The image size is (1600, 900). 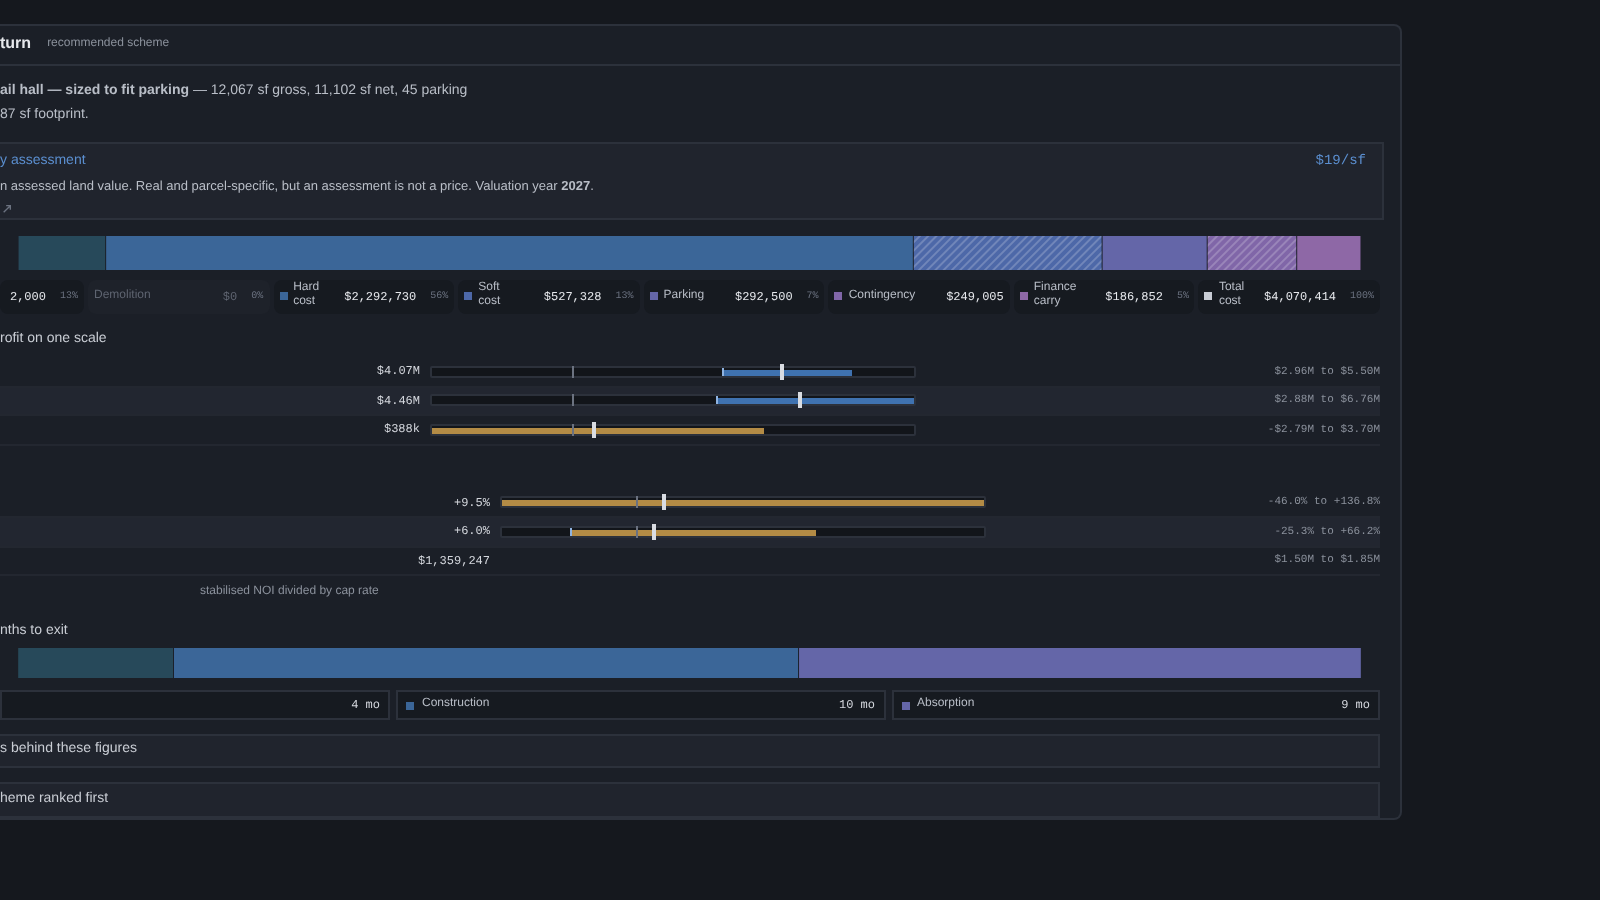 What do you see at coordinates (7, 208) in the screenshot?
I see `external-link-icon` at bounding box center [7, 208].